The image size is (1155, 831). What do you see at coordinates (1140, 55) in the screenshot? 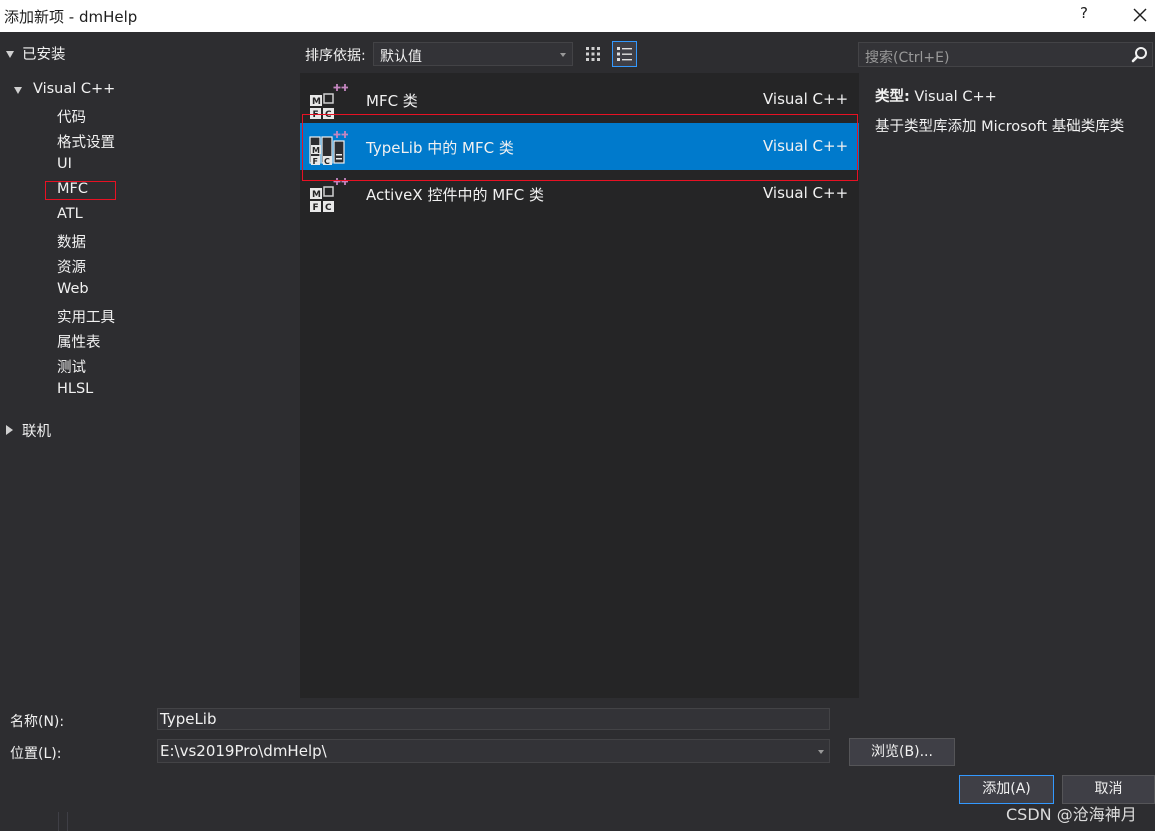
I see `search-icon` at bounding box center [1140, 55].